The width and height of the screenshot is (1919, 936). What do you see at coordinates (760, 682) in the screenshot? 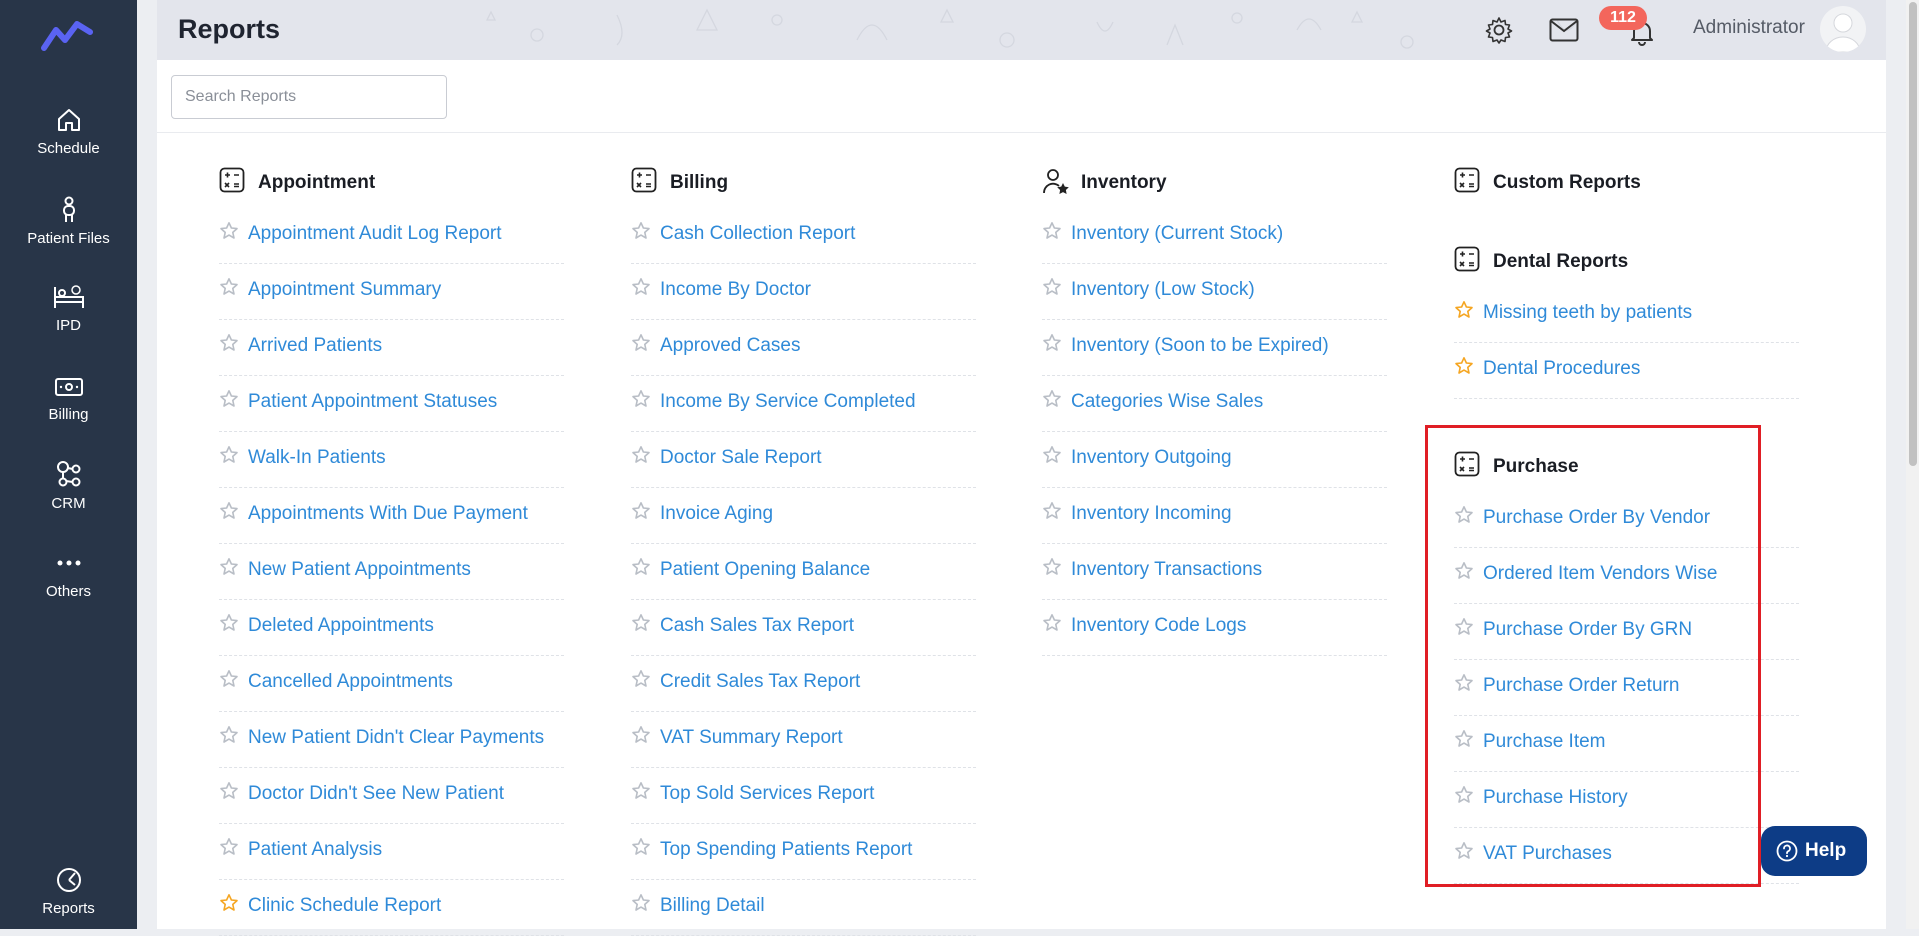
I see `report-link: Credit Sales Tax Report` at bounding box center [760, 682].